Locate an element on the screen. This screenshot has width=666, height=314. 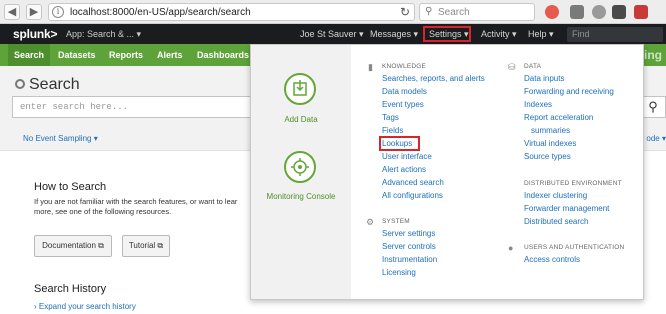
menu-item-forwarder-management: Forwarder management is located at coordinates (566, 208).